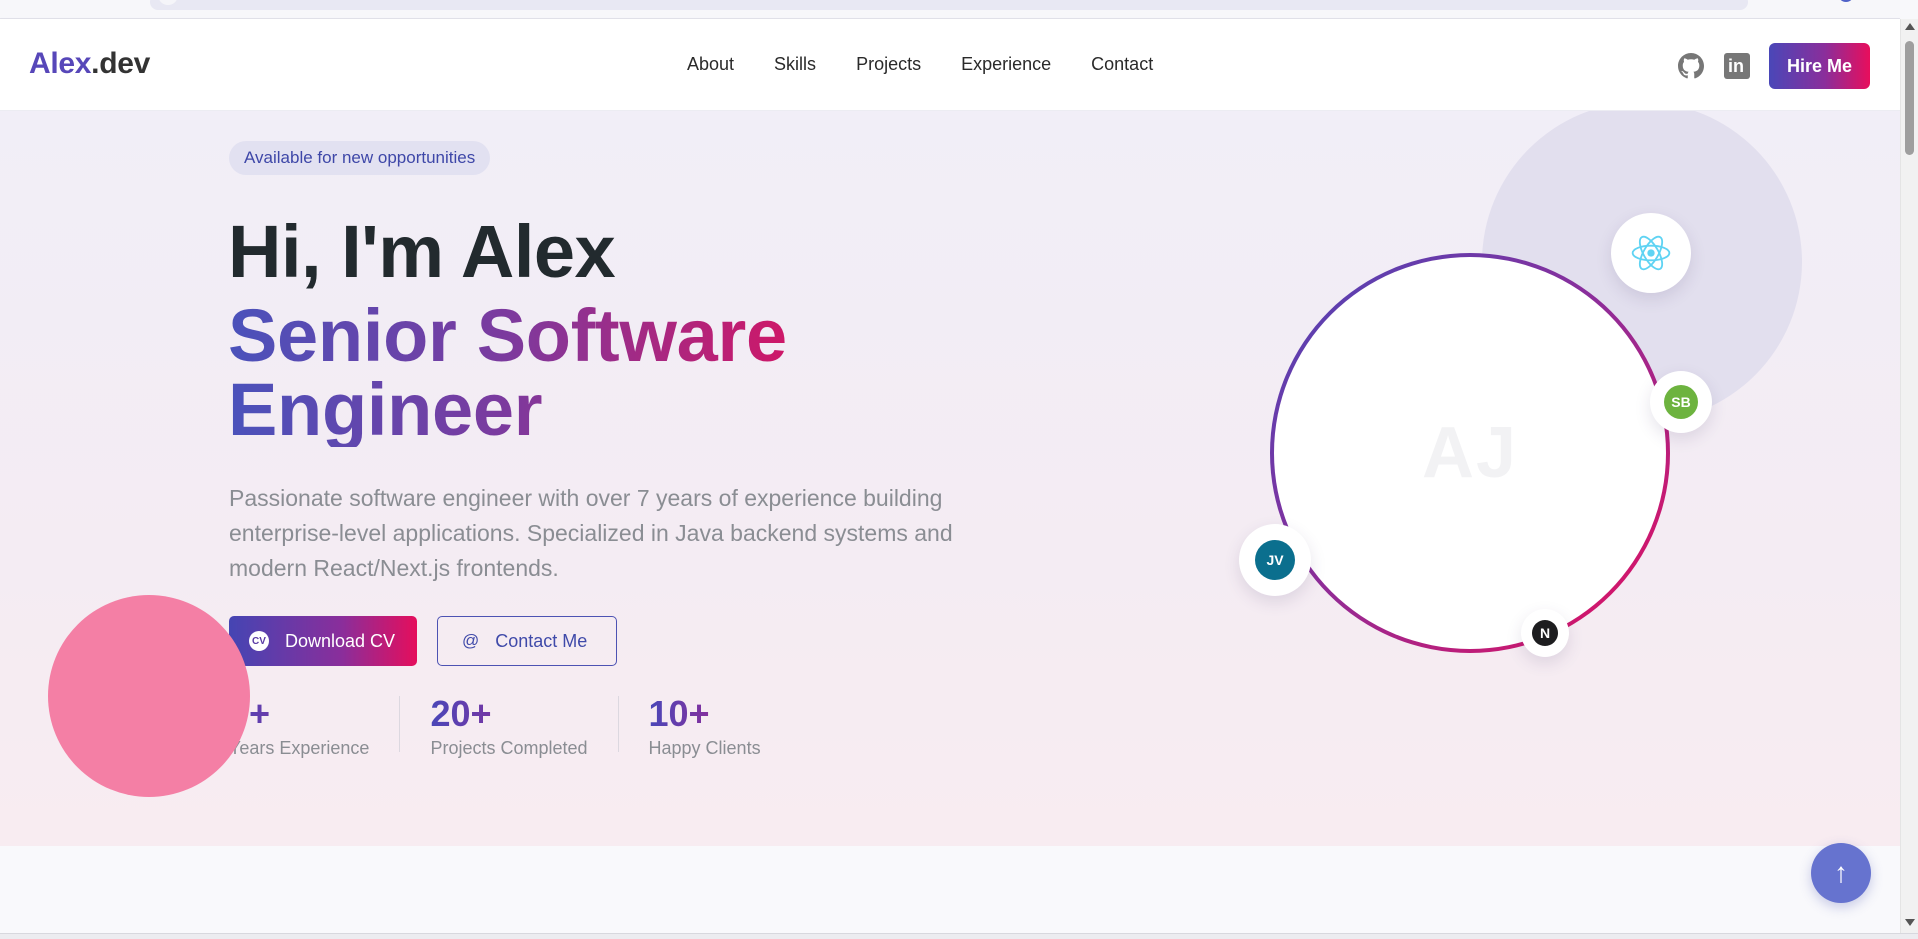 This screenshot has height=939, width=1918. Describe the element at coordinates (538, 373) in the screenshot. I see `hero-role: Senior Software Engineer` at that location.